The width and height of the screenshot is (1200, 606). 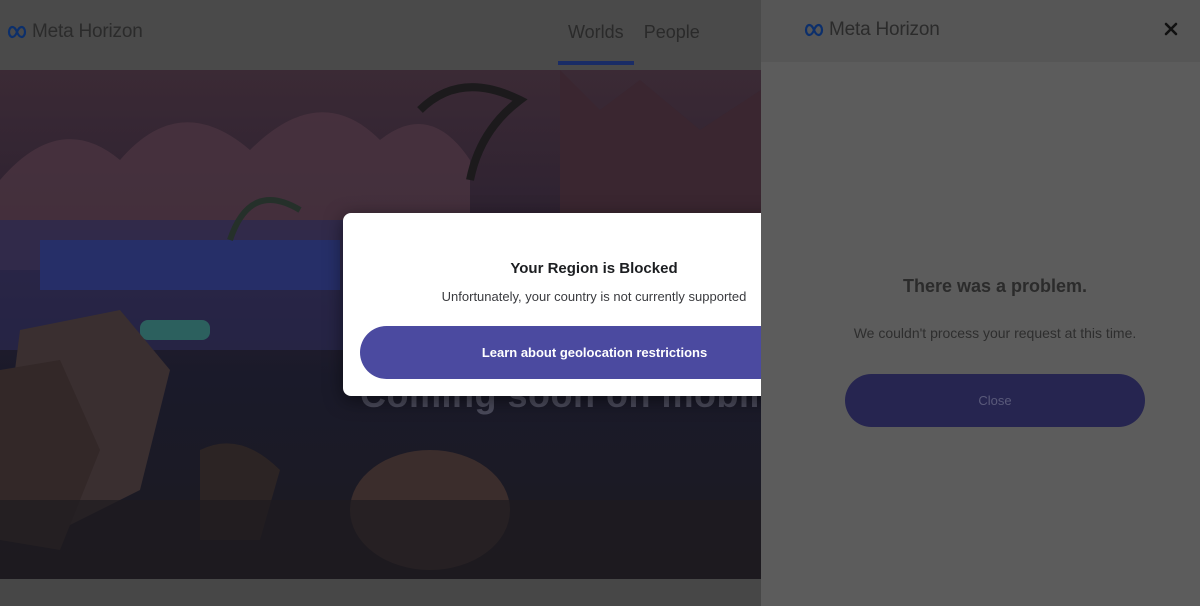 I want to click on panel-header: Meta Horizon, so click(x=980, y=31).